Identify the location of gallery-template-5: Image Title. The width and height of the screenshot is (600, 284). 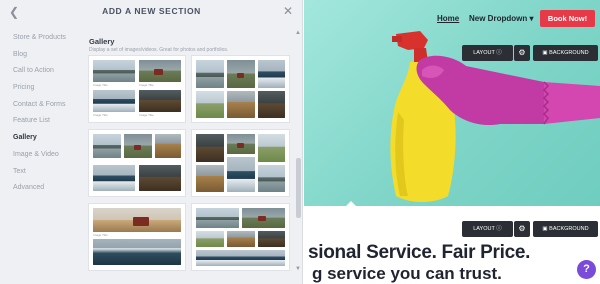
(137, 237).